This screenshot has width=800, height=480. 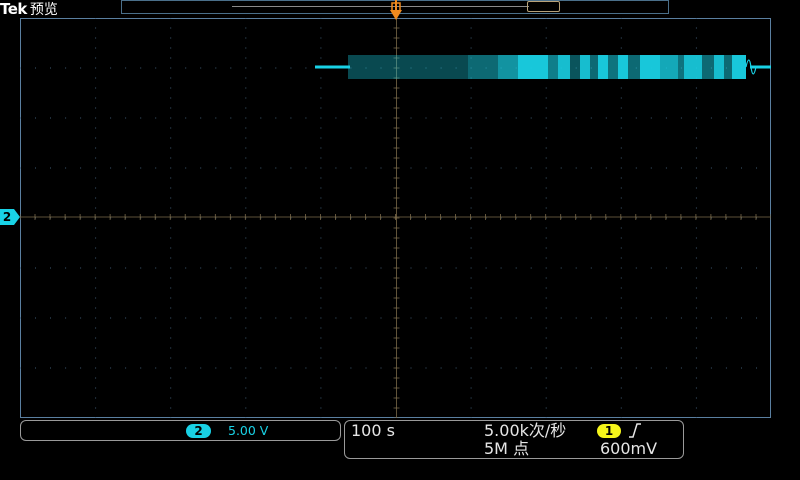 I want to click on rising-edge-icon, so click(x=635, y=430).